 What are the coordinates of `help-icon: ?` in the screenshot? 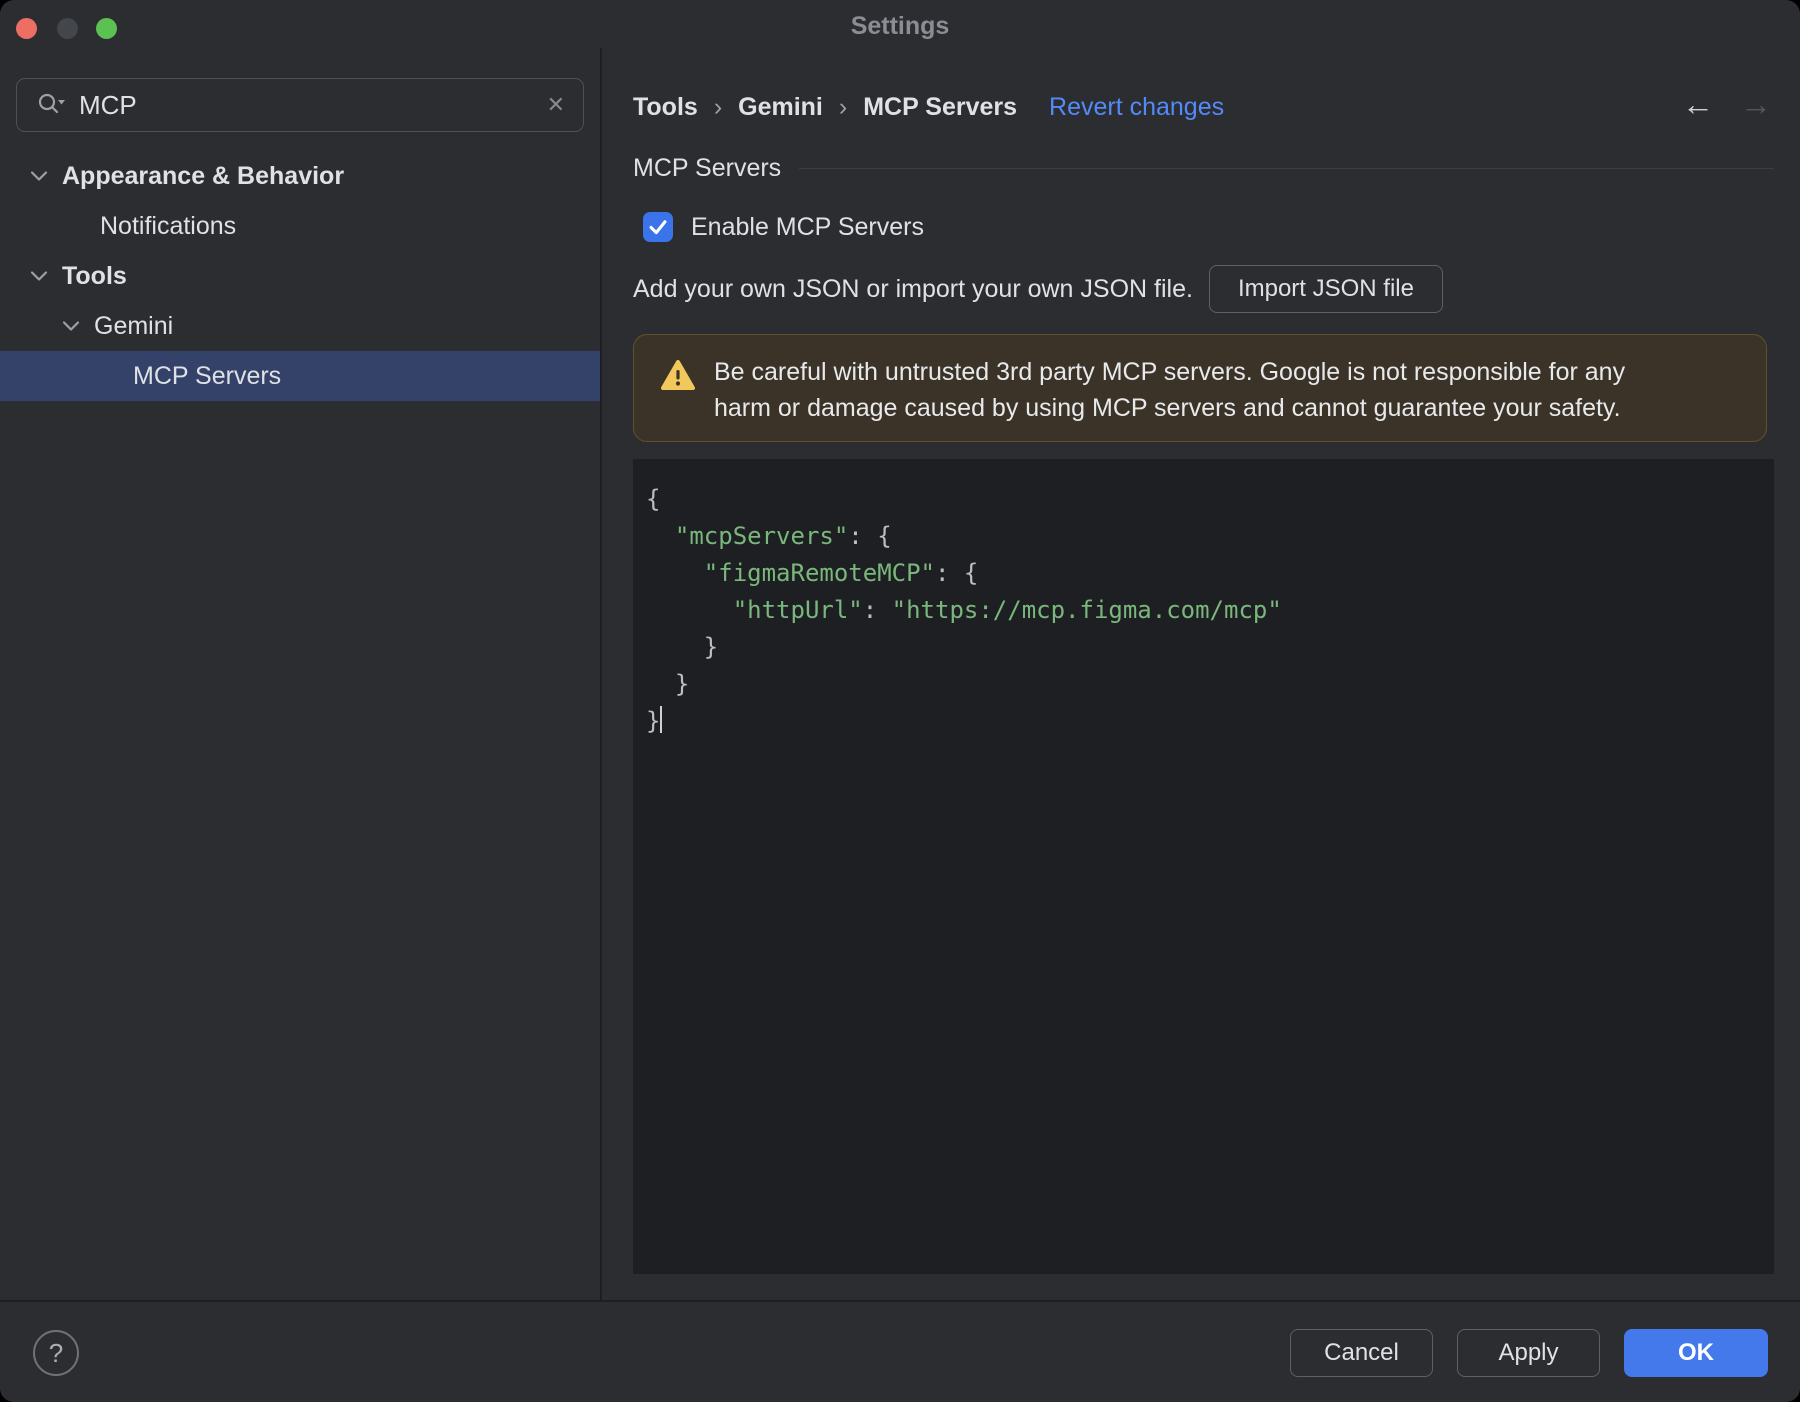 It's located at (56, 1352).